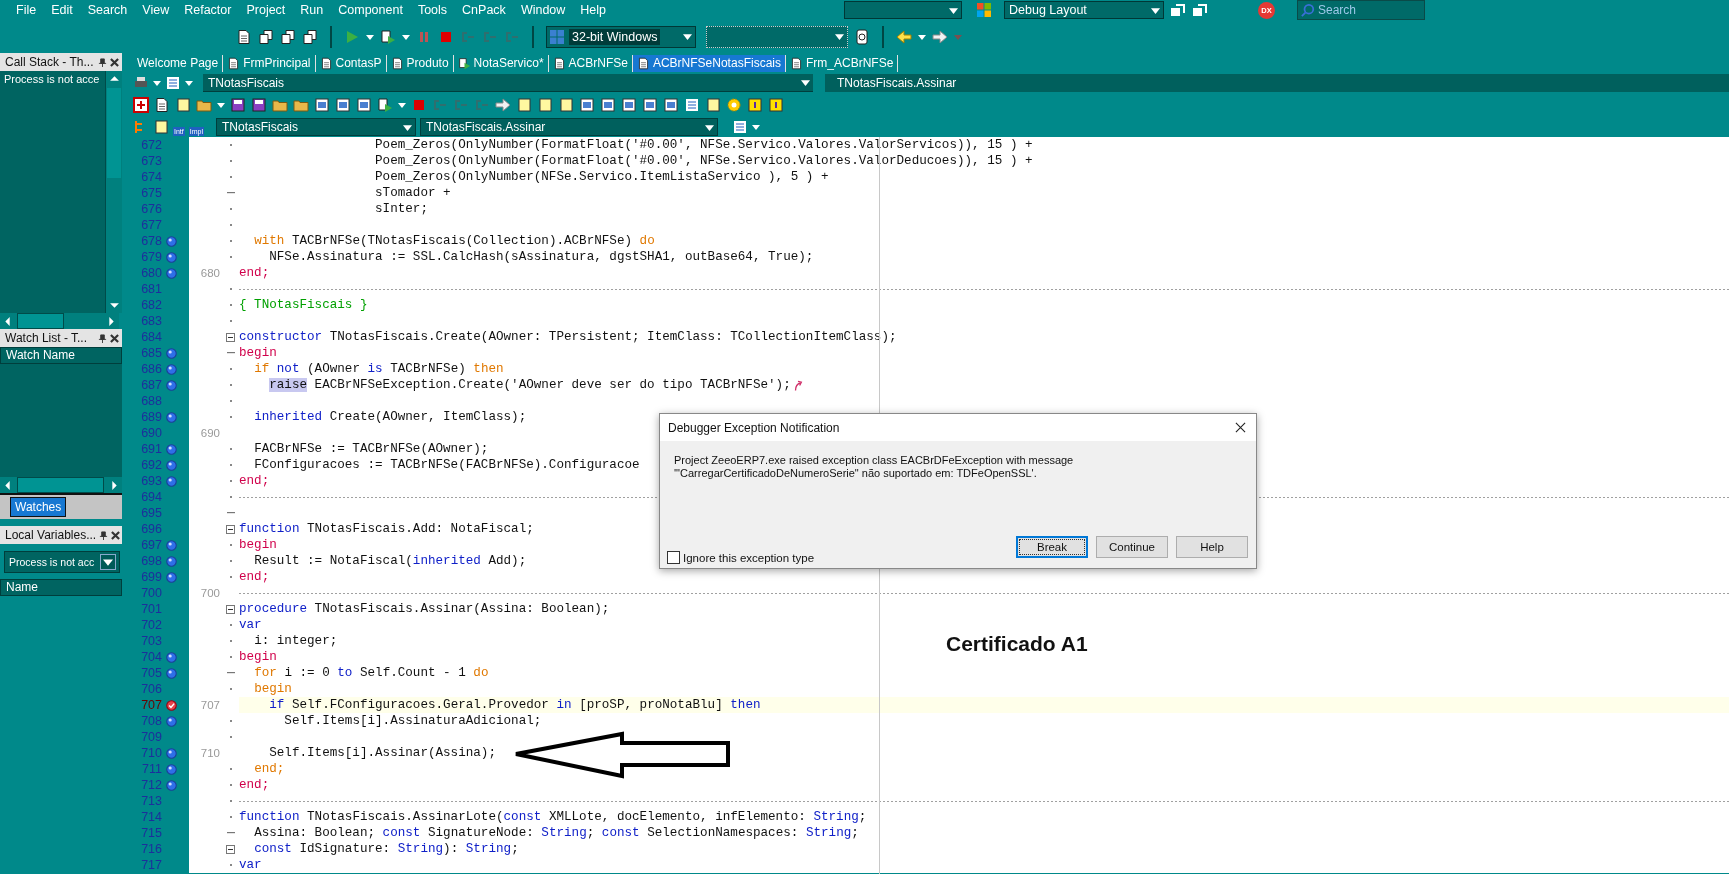 The width and height of the screenshot is (1729, 874). What do you see at coordinates (62, 562) in the screenshot?
I see `thread-combo: Process is not acc` at bounding box center [62, 562].